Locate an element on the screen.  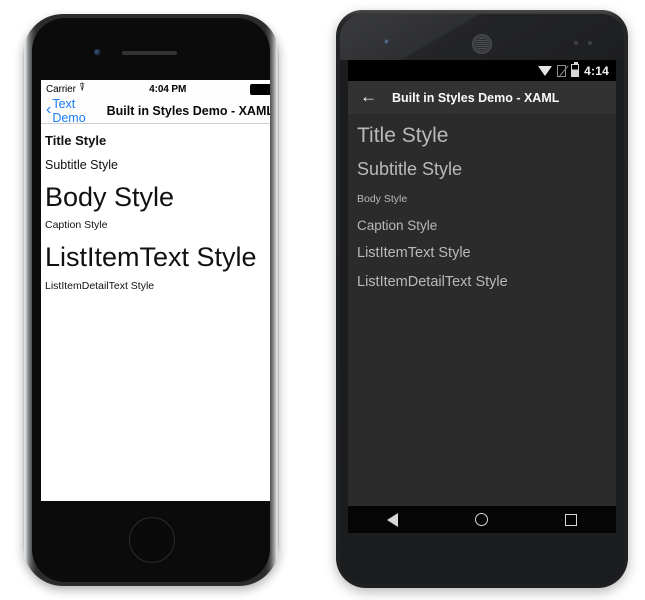
carrier-label: Carrier is located at coordinates (61, 89).